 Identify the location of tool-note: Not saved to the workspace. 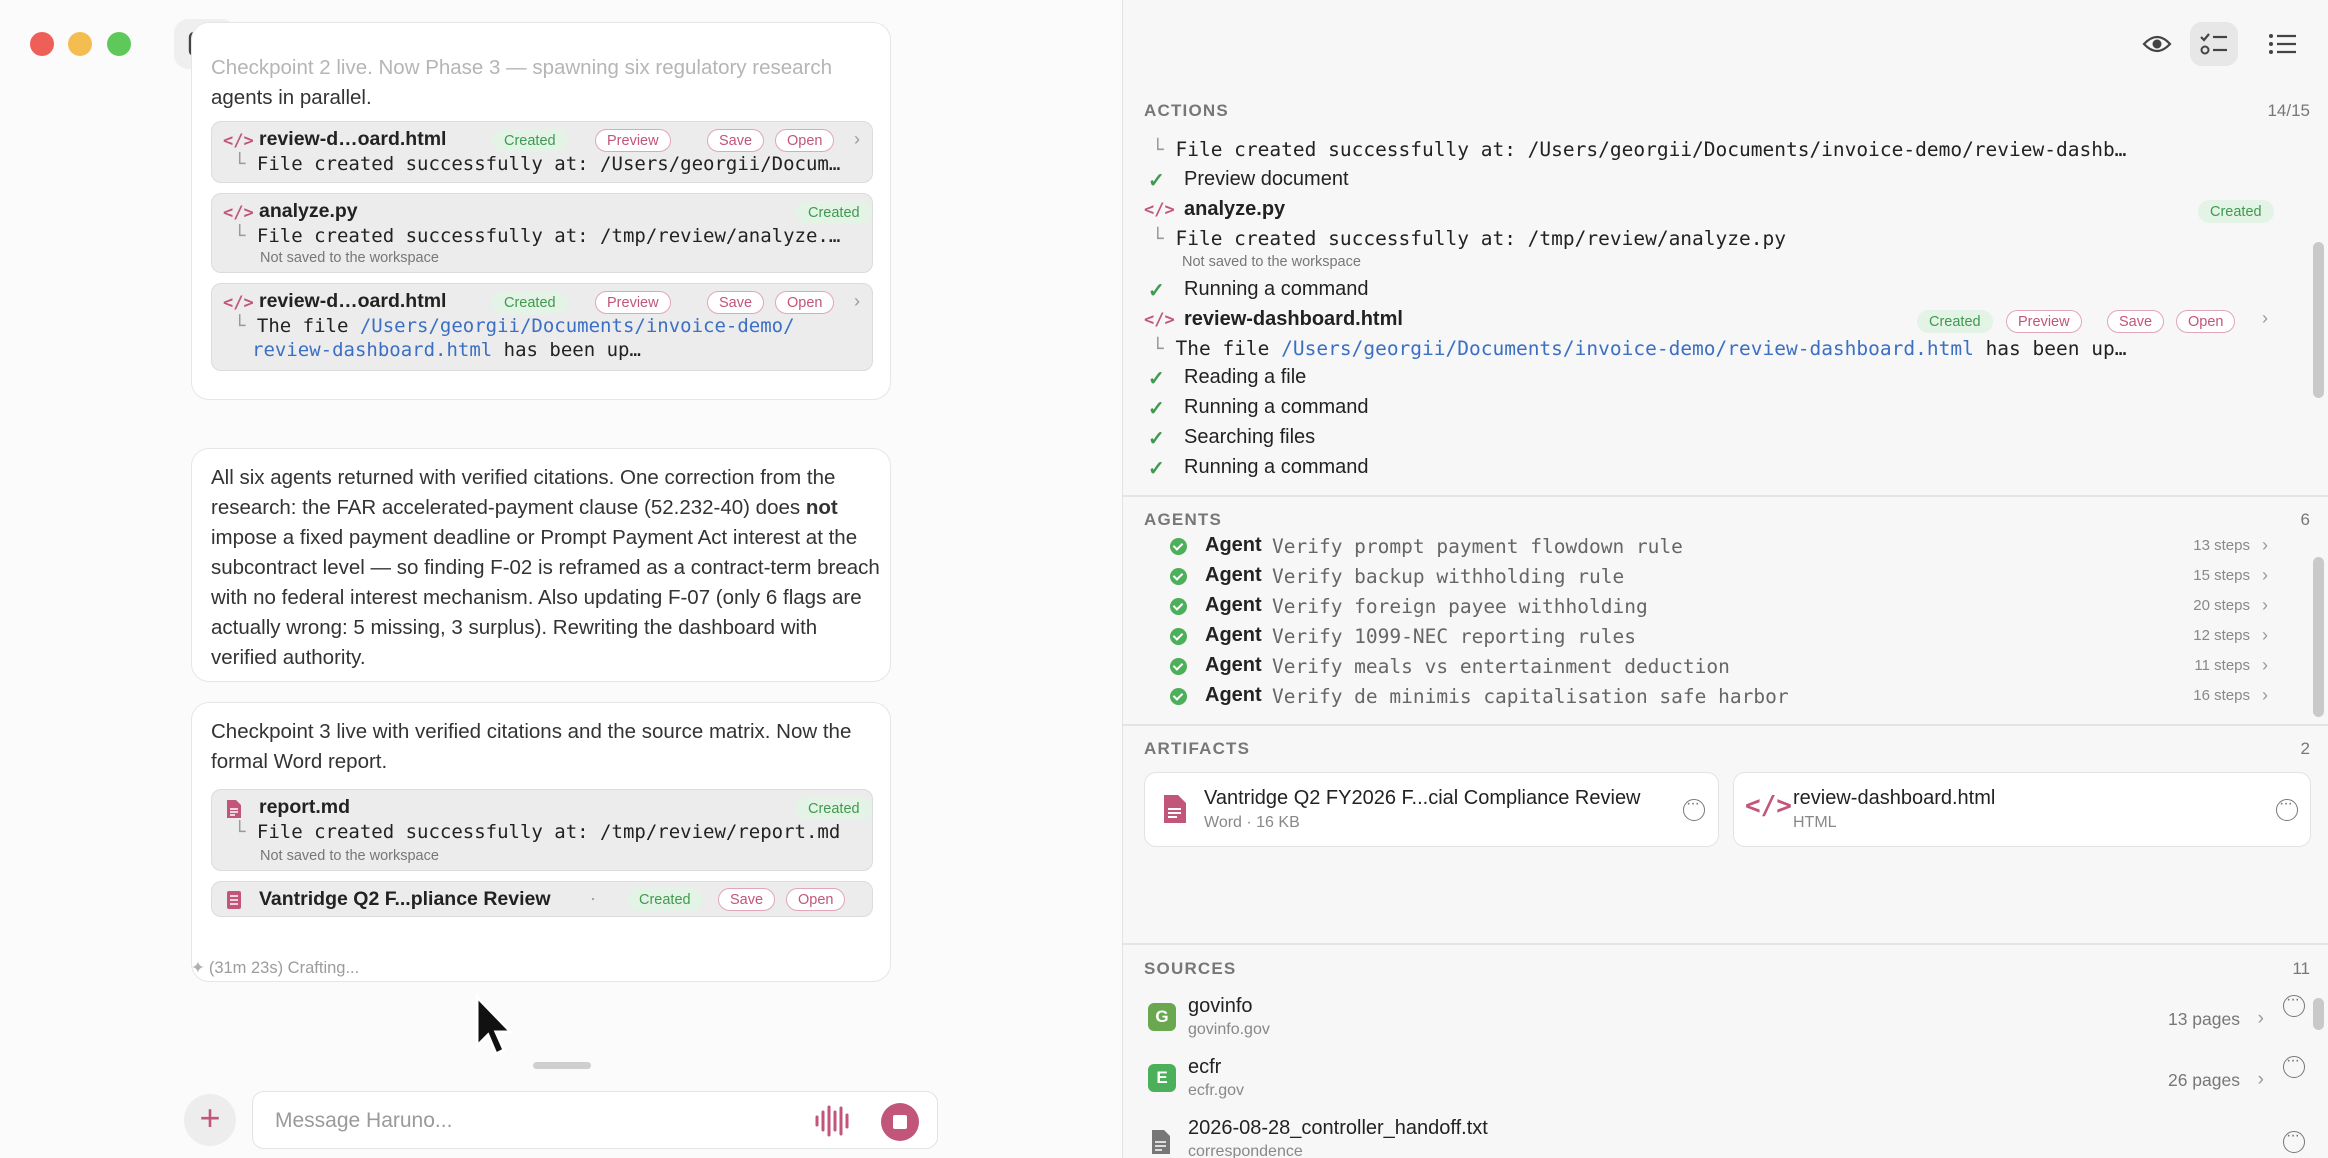
(349, 856).